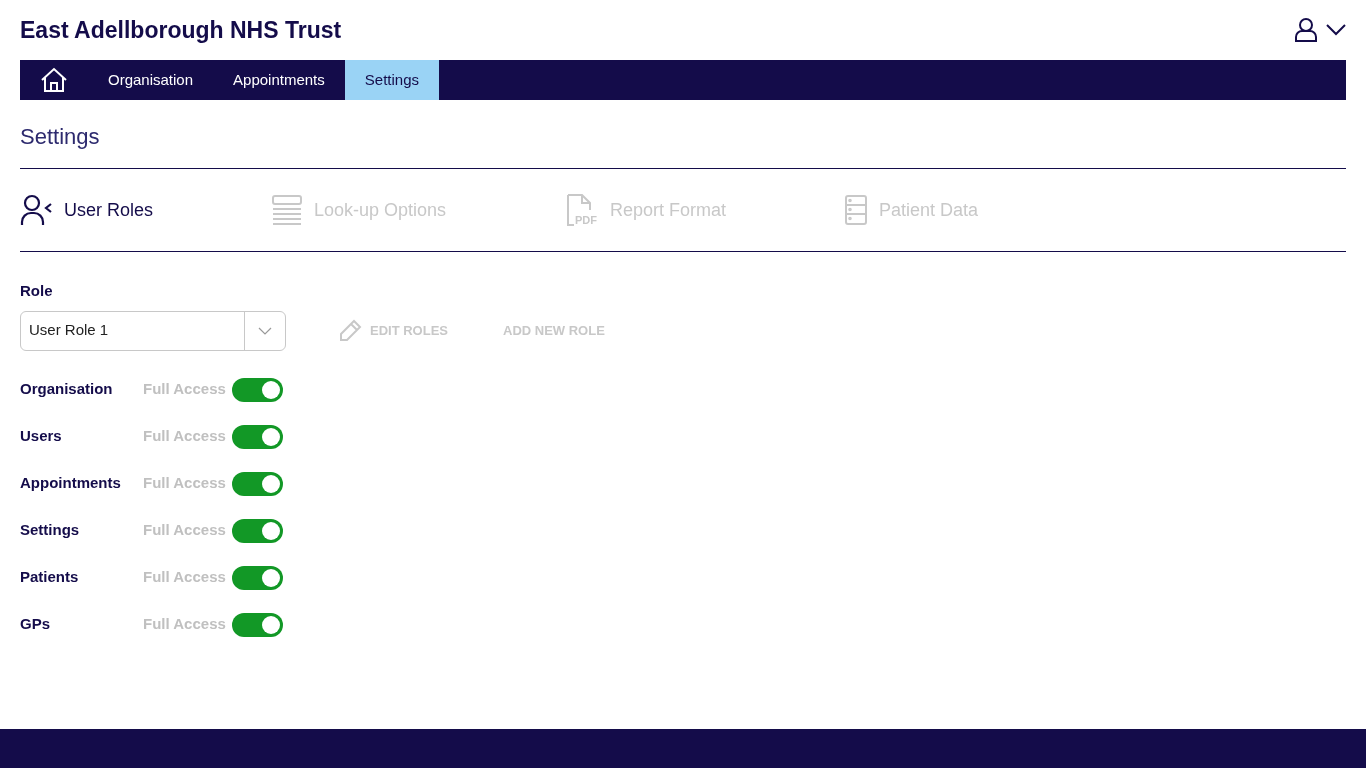 Image resolution: width=1366 pixels, height=768 pixels. Describe the element at coordinates (153, 330) in the screenshot. I see `role-dropdown: User Role 1` at that location.